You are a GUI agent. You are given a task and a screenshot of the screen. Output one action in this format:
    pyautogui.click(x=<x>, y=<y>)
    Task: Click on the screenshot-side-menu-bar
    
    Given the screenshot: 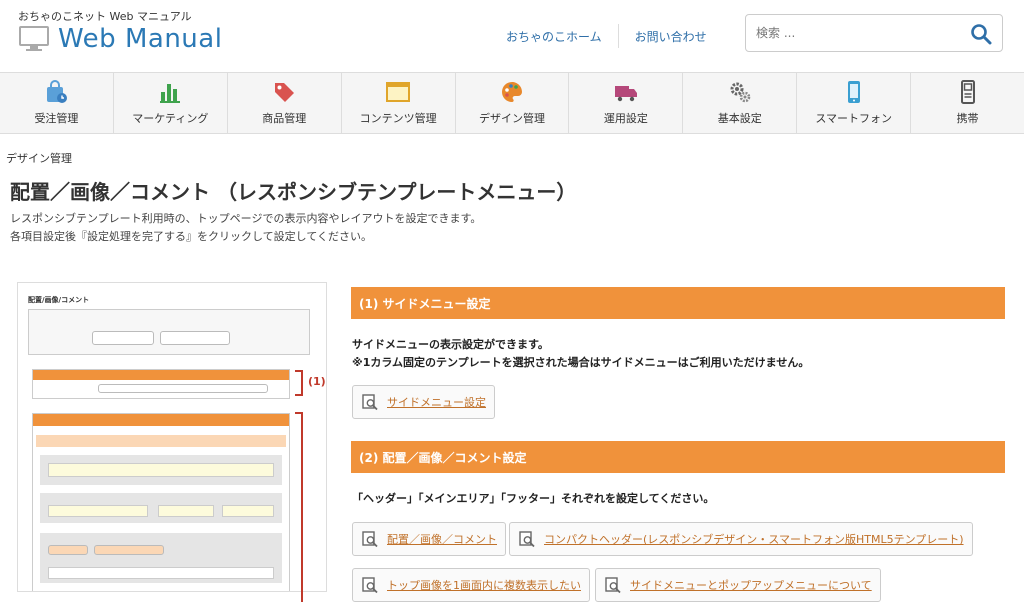 What is the action you would take?
    pyautogui.click(x=161, y=375)
    